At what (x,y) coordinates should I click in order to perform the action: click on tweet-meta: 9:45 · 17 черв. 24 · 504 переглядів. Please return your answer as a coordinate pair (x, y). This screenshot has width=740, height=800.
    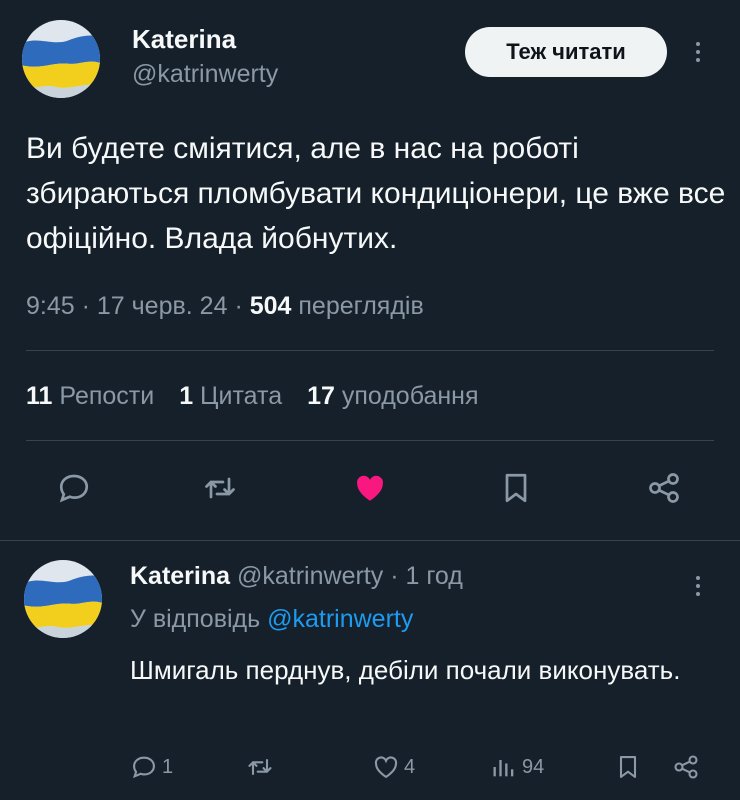
    Looking at the image, I should click on (225, 306).